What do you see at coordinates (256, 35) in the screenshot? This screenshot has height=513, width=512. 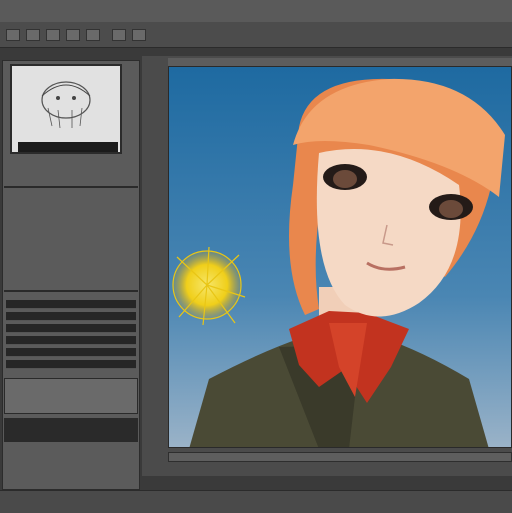 I see `toolbar` at bounding box center [256, 35].